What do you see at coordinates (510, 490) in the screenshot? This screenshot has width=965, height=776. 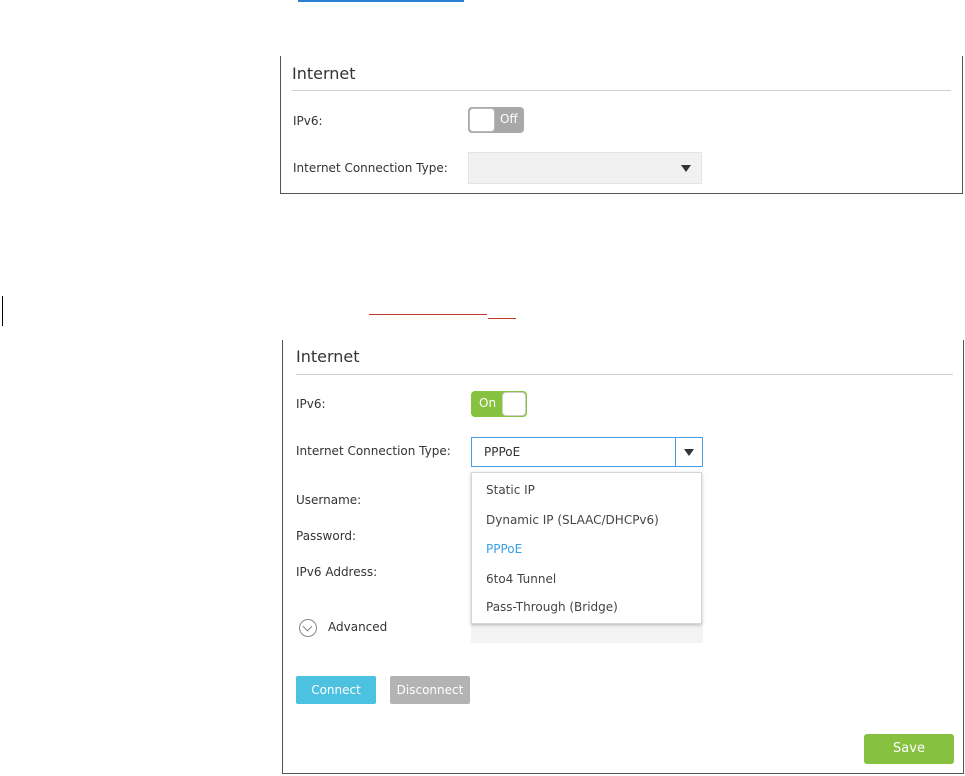 I see `option-static-ip: Static IP` at bounding box center [510, 490].